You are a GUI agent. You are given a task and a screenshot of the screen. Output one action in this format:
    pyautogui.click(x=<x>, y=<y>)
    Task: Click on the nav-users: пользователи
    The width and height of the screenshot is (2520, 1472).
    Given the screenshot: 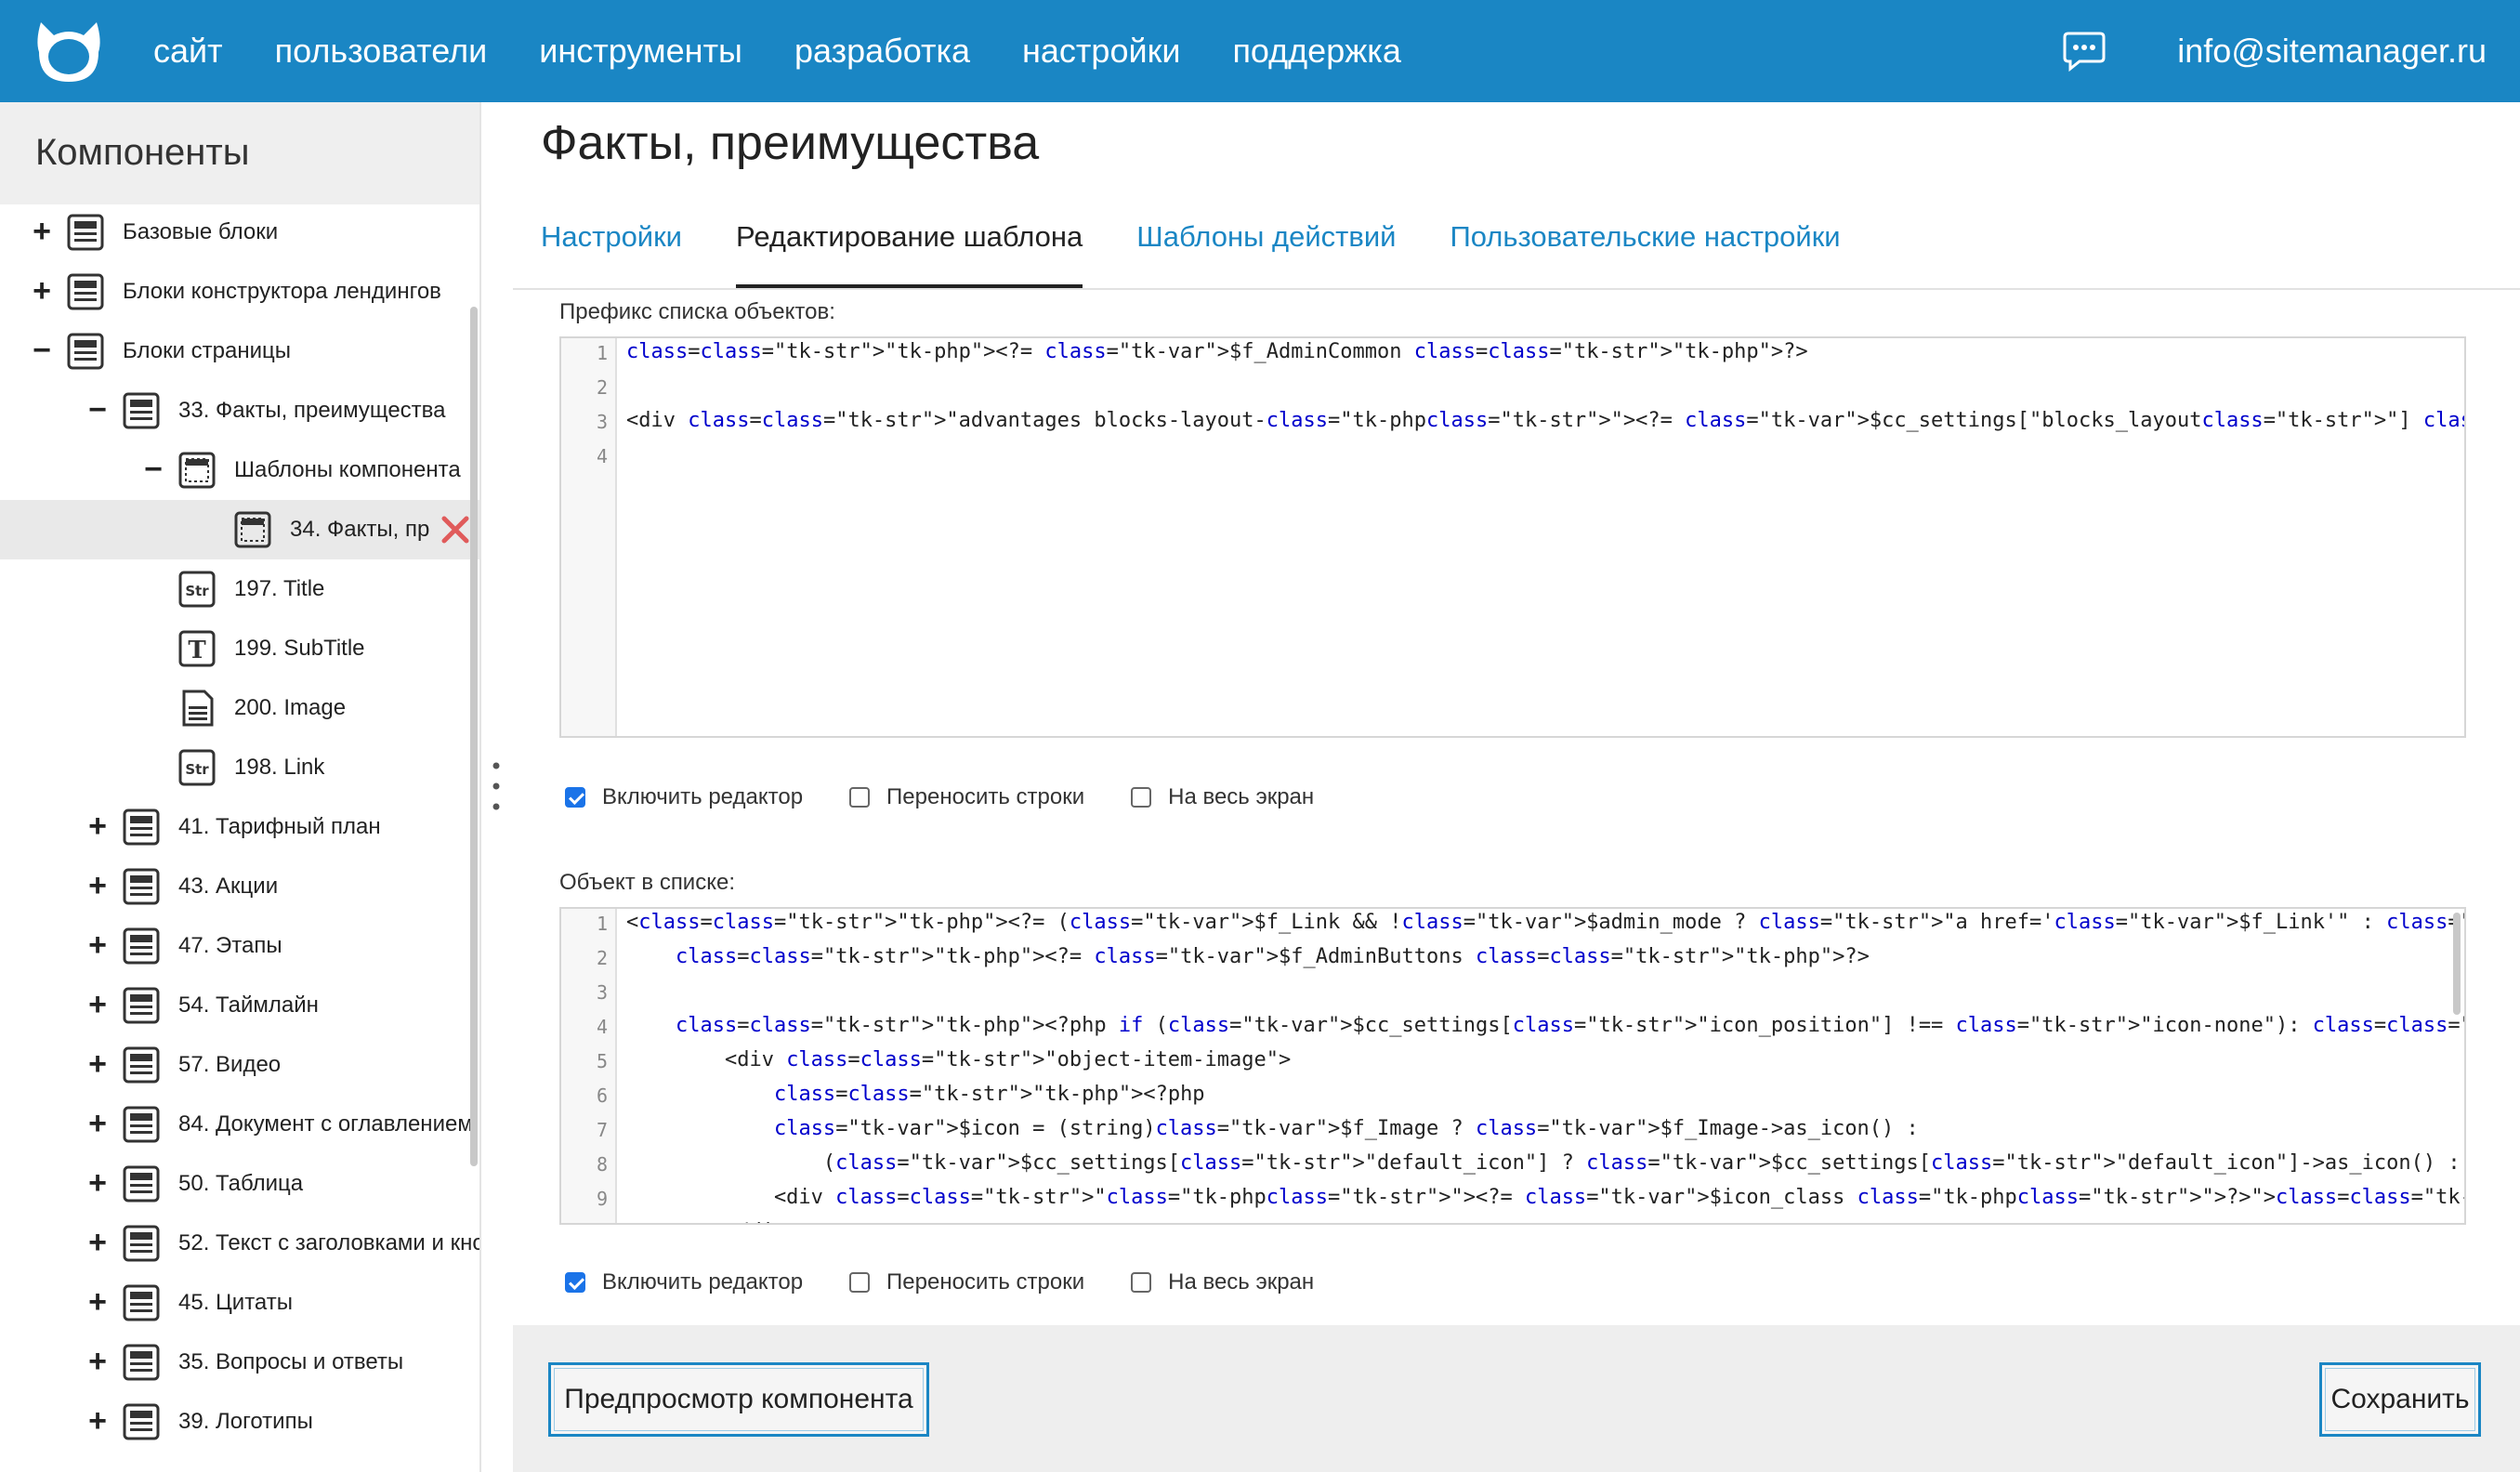 What is the action you would take?
    pyautogui.click(x=381, y=51)
    